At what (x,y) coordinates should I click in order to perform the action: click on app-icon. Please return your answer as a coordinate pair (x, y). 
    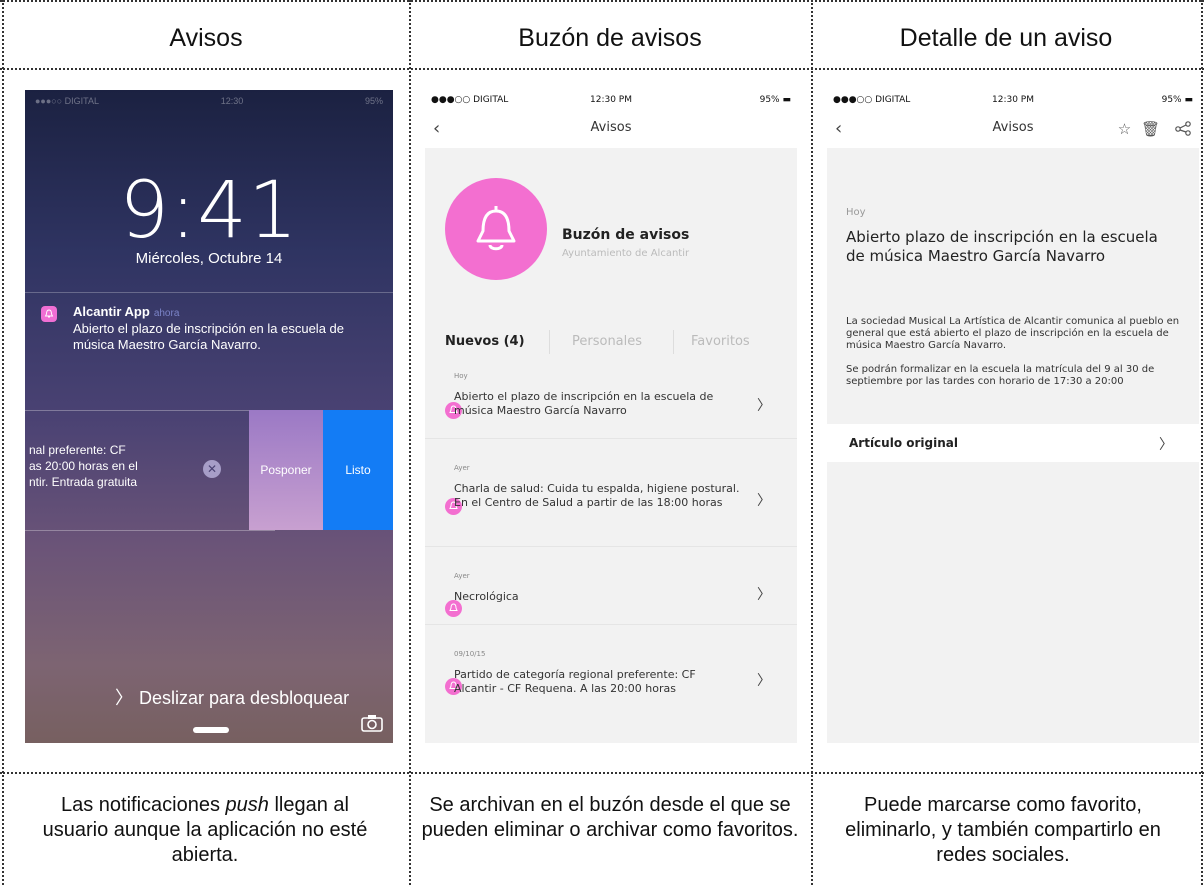
    Looking at the image, I should click on (49, 314).